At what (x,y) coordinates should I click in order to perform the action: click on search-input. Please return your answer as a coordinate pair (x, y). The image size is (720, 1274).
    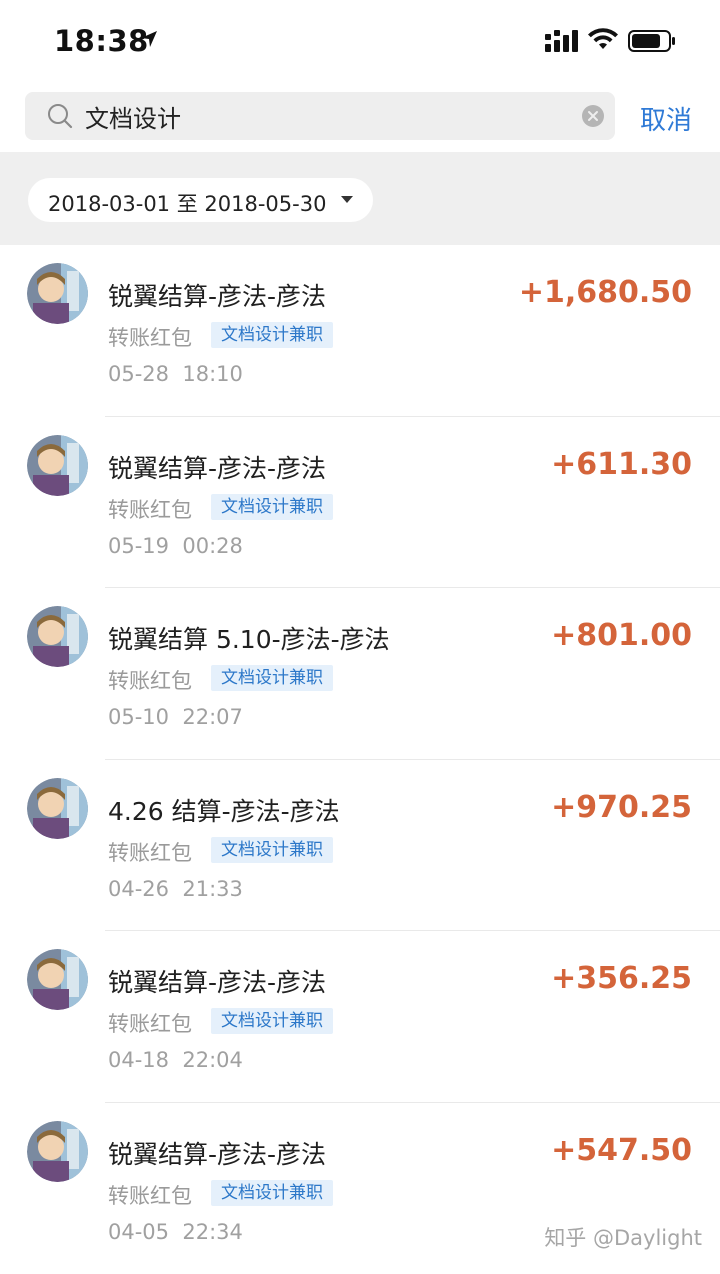
    Looking at the image, I should click on (325, 116).